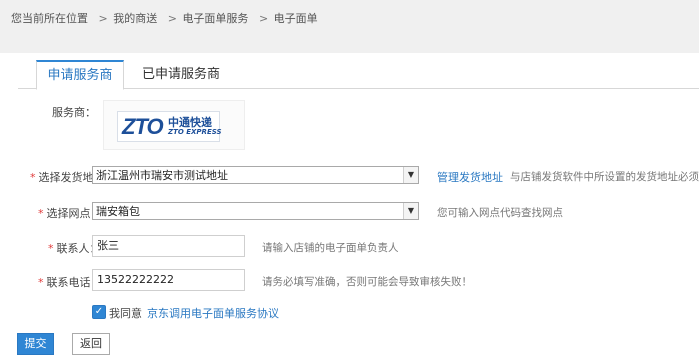 The width and height of the screenshot is (699, 361). What do you see at coordinates (118, 211) in the screenshot?
I see `branch-select-value: 瑞安箱包` at bounding box center [118, 211].